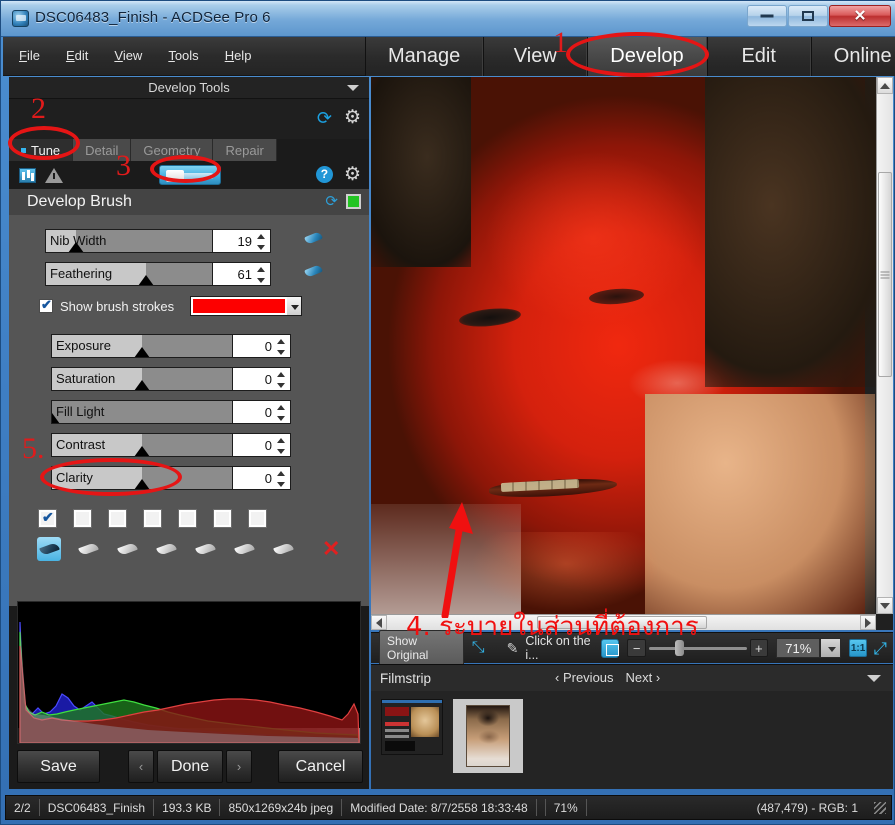 The height and width of the screenshot is (825, 895). What do you see at coordinates (141, 766) in the screenshot?
I see `previous-image-button: ‹` at bounding box center [141, 766].